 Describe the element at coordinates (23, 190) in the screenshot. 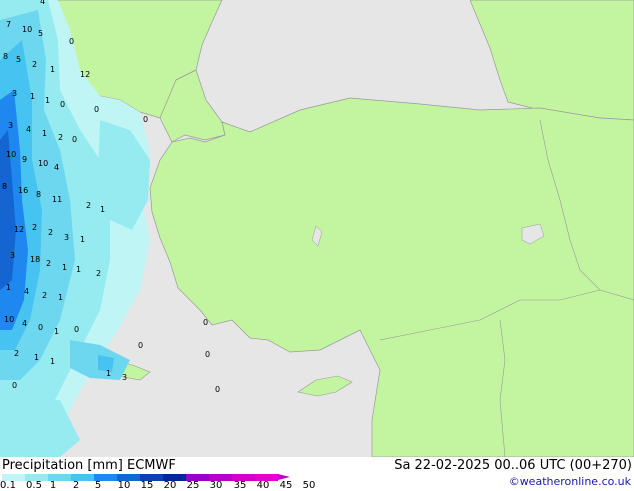

I see `precipitation-value: 16` at that location.